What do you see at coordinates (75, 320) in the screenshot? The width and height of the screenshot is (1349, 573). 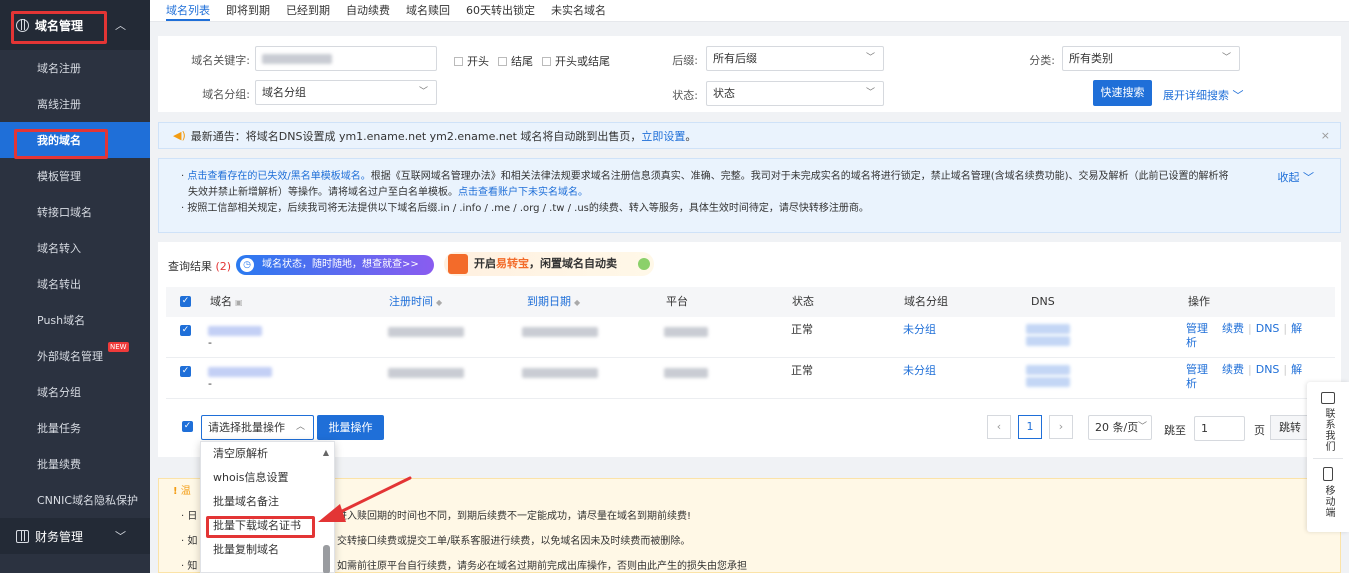 I see `sidebar-item-push: Push域名` at bounding box center [75, 320].